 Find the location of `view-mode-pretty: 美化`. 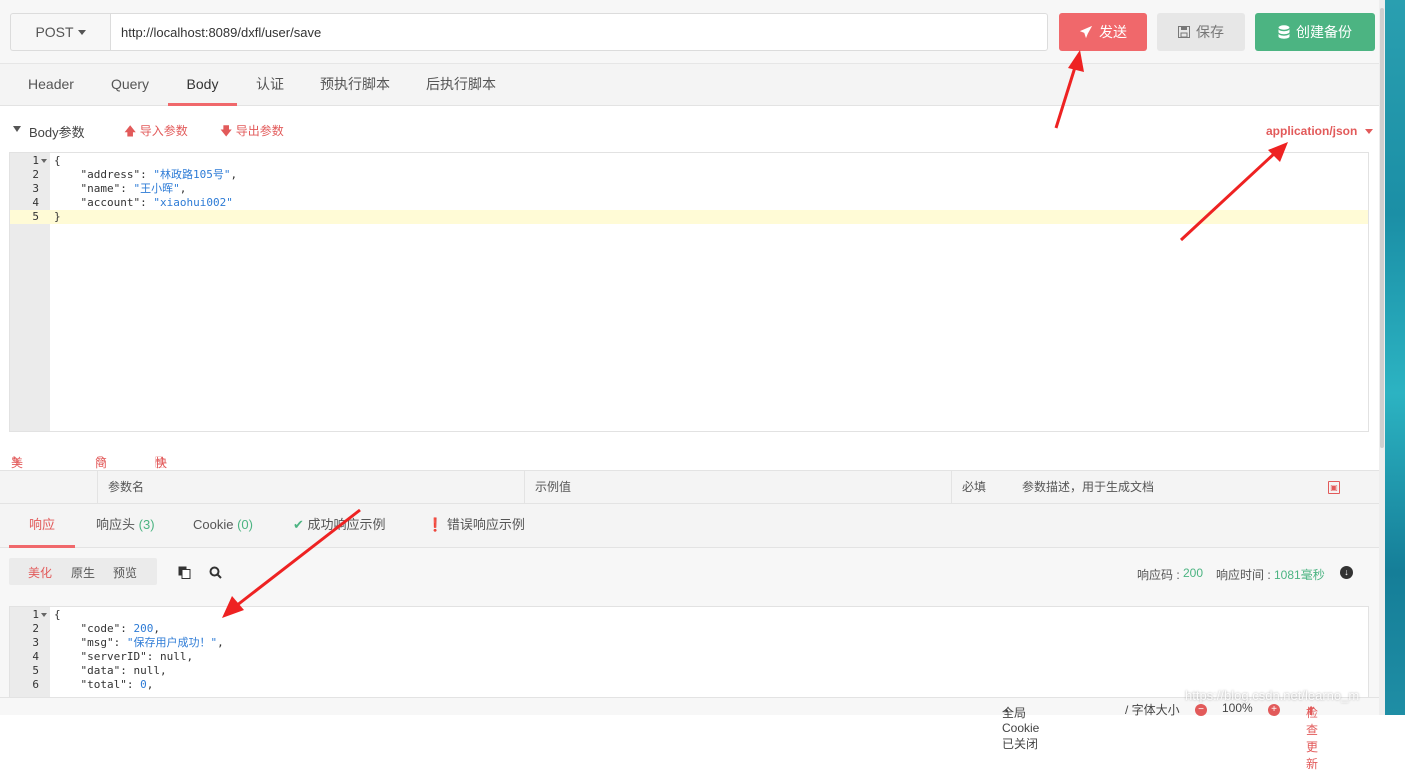

view-mode-pretty: 美化 is located at coordinates (40, 572).